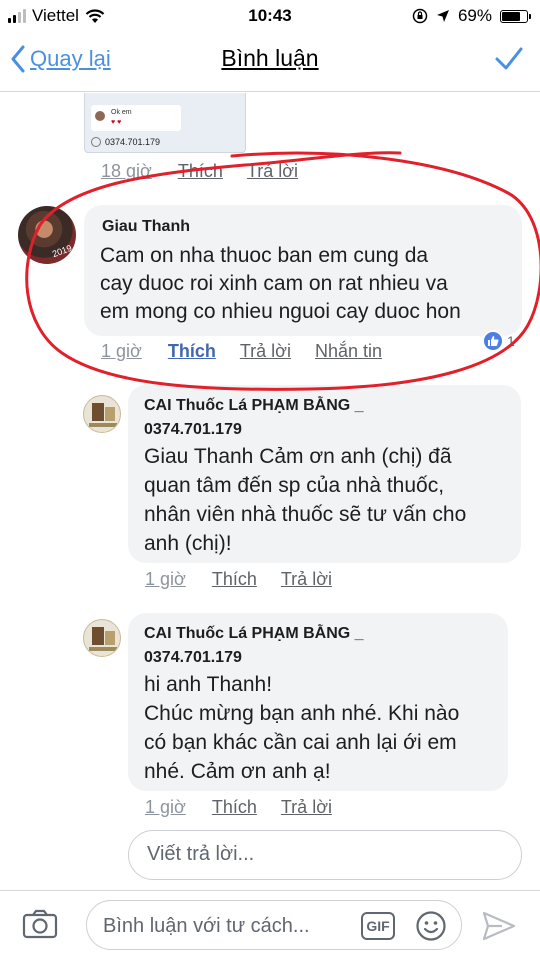 The image size is (540, 960). Describe the element at coordinates (126, 171) in the screenshot. I see `comment-time: 18 giờ` at that location.